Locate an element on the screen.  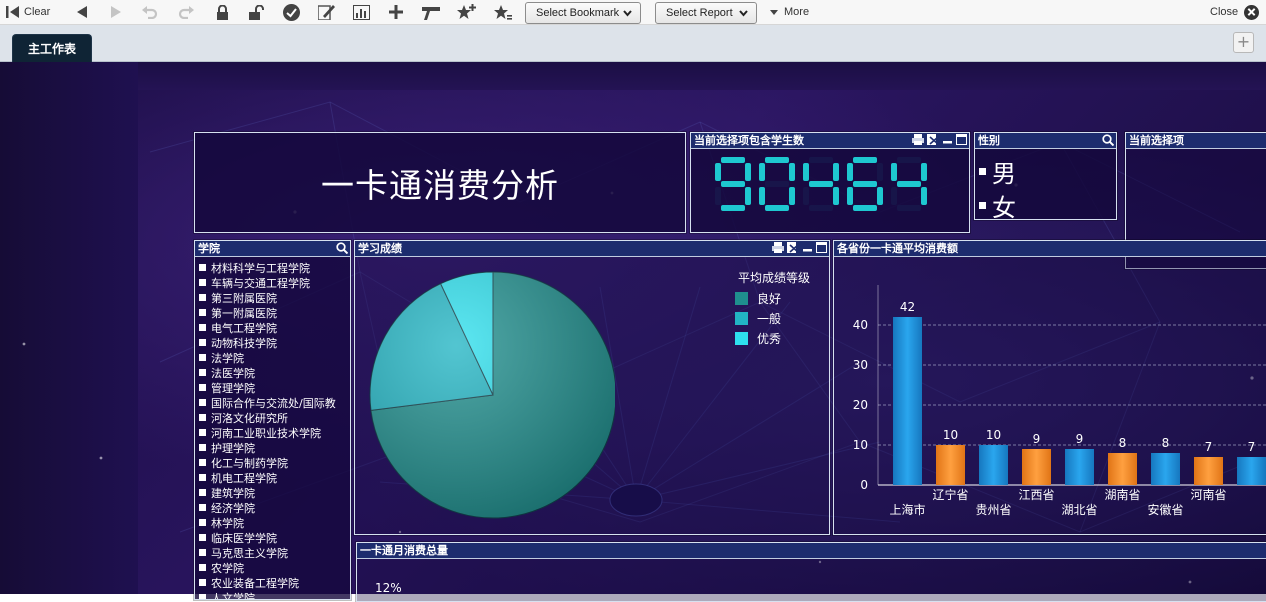
college-item-label: 河南工业职业技术学院 is located at coordinates (266, 433).